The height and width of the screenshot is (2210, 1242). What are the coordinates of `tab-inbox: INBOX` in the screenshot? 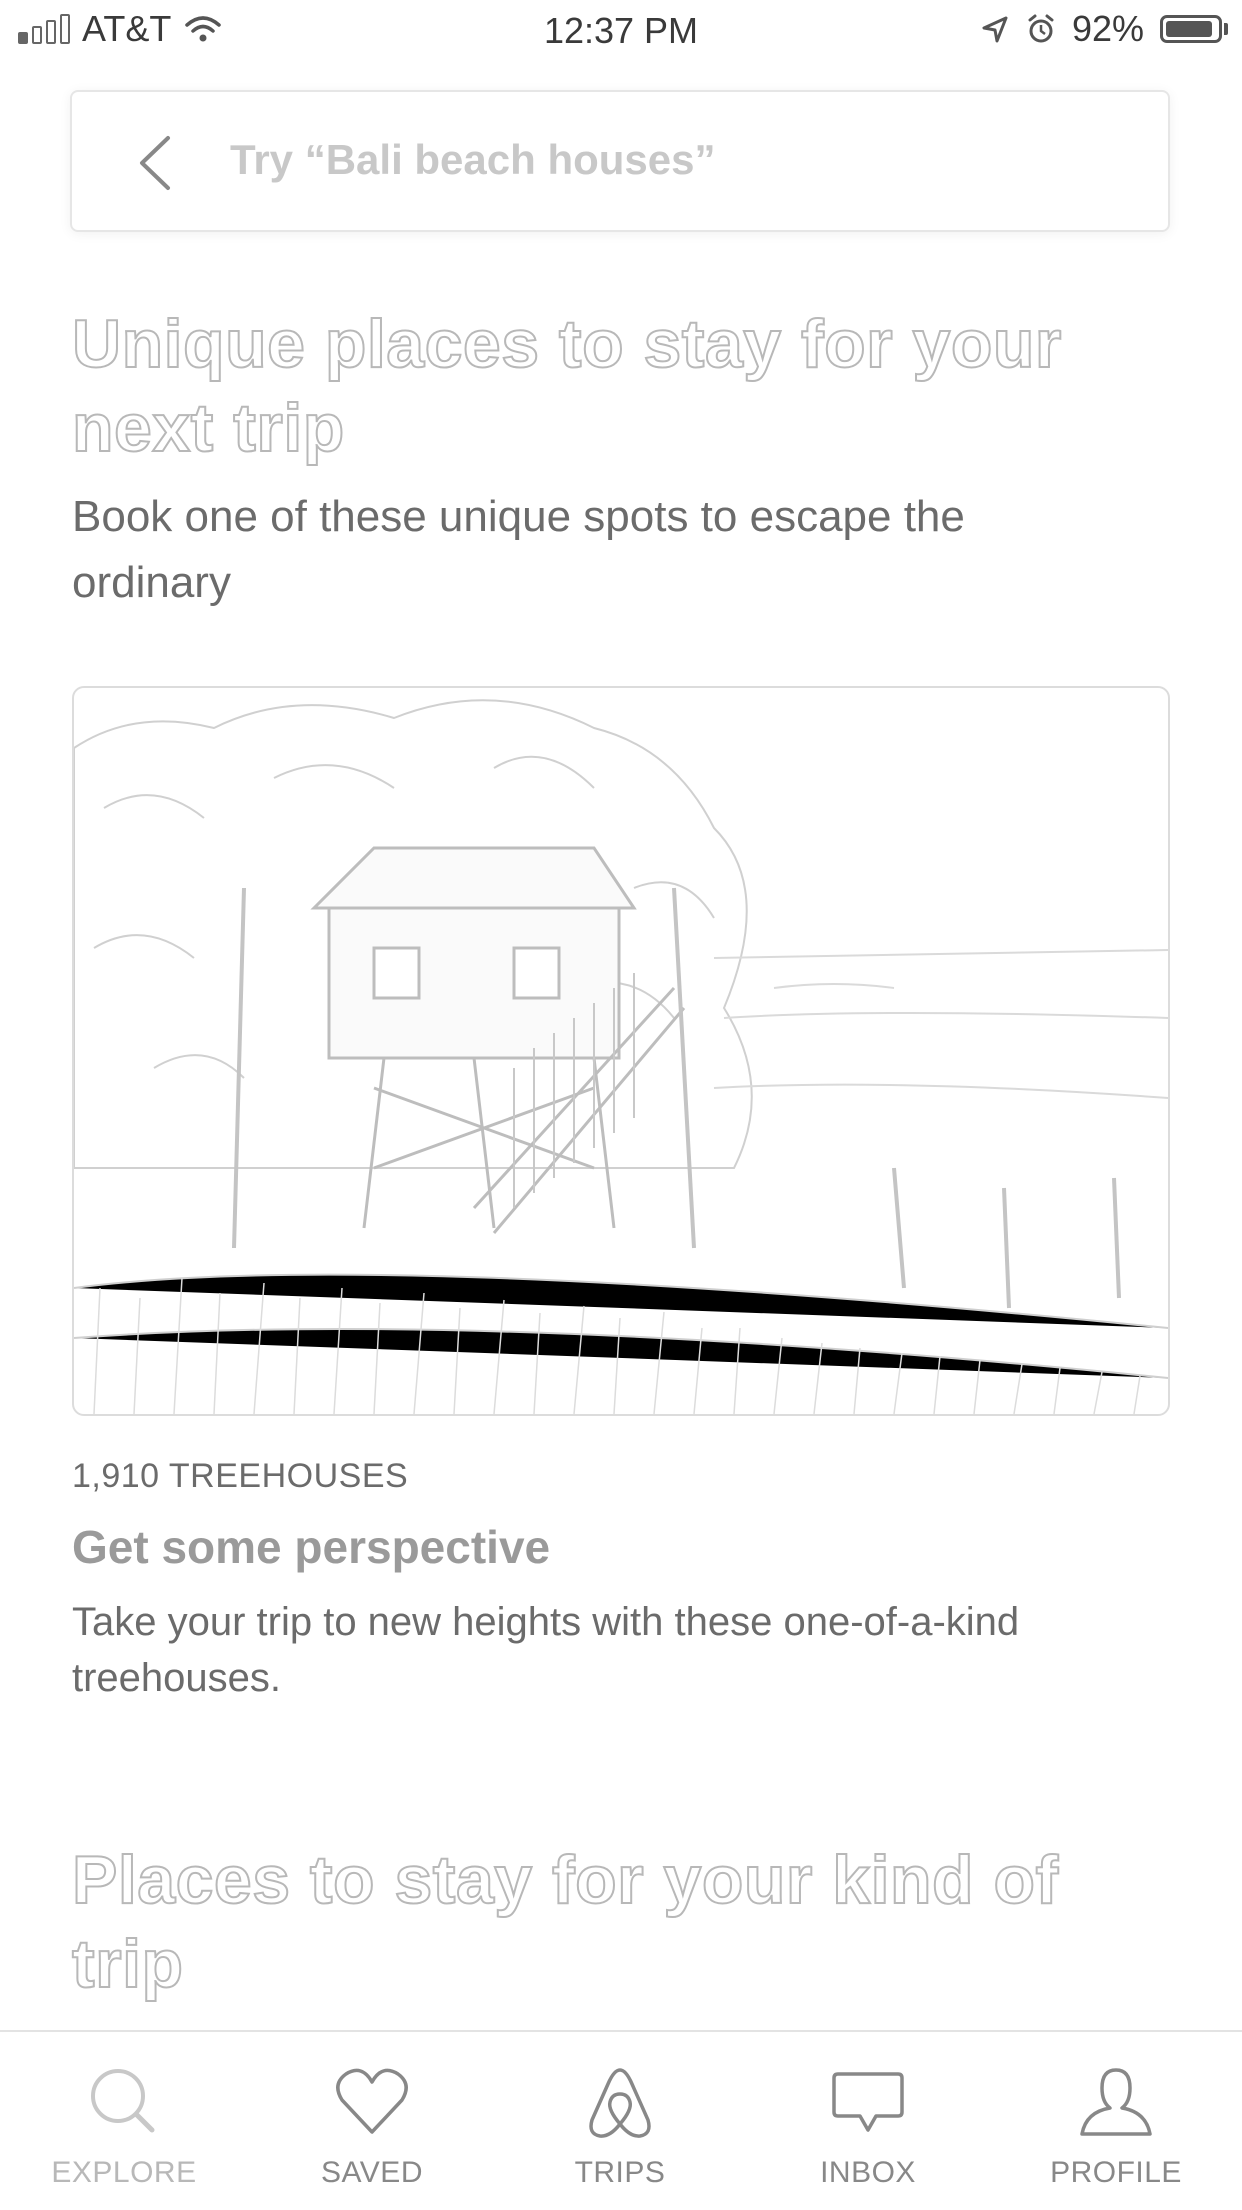 It's located at (868, 2126).